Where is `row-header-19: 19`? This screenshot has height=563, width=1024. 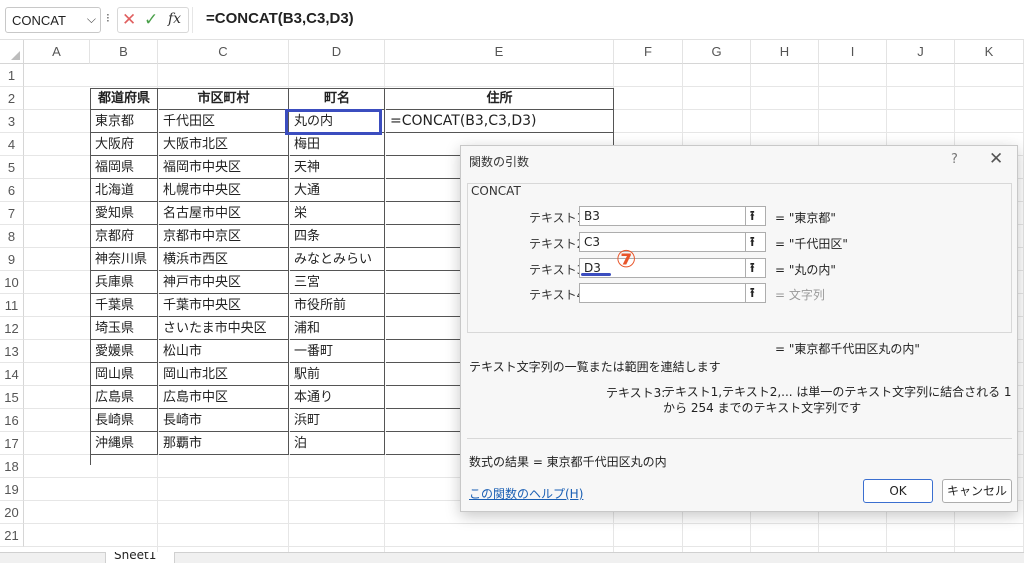
row-header-19: 19 is located at coordinates (12, 489).